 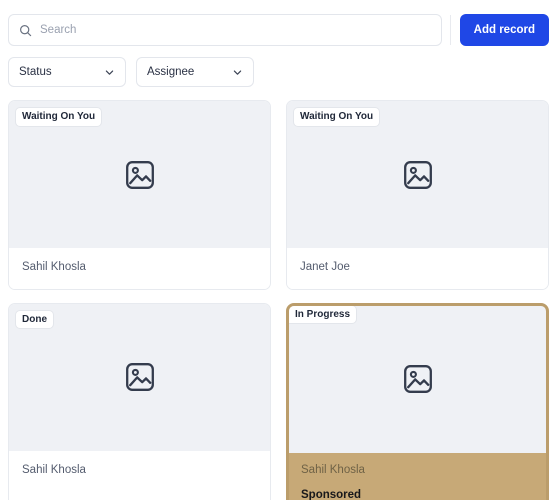 I want to click on search-icon, so click(x=25, y=30).